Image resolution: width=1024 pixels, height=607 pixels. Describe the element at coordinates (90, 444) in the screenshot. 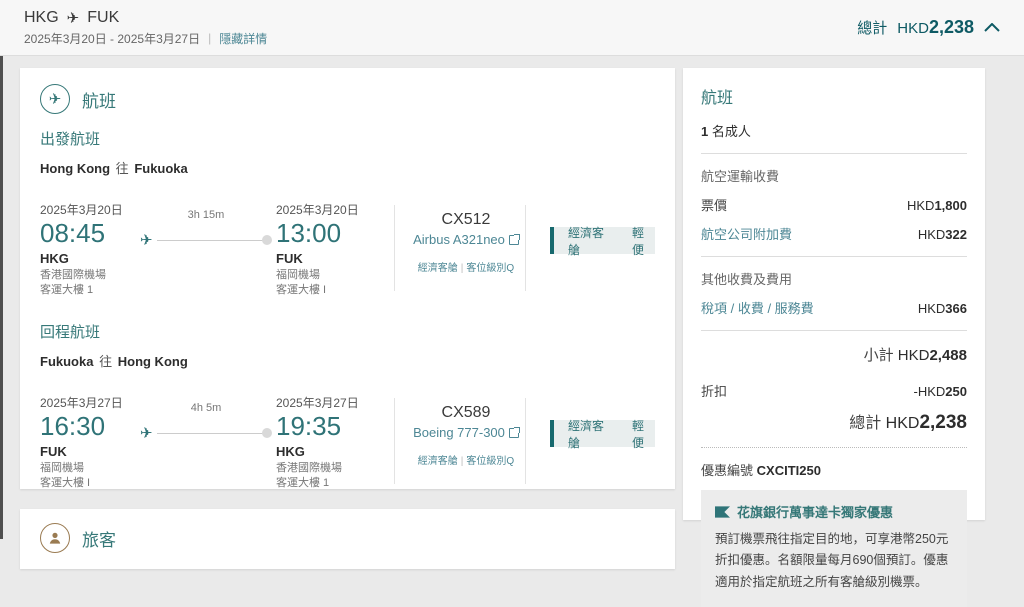

I see `return-origin-block: 2025年3月27日 16:30 FUK 福岡機場 客運大樓 I` at that location.